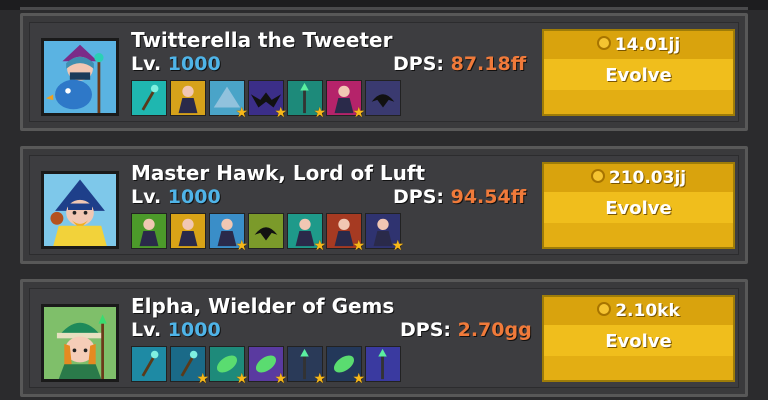 The image size is (768, 400). I want to click on twitterella-avatar-icon, so click(80, 77).